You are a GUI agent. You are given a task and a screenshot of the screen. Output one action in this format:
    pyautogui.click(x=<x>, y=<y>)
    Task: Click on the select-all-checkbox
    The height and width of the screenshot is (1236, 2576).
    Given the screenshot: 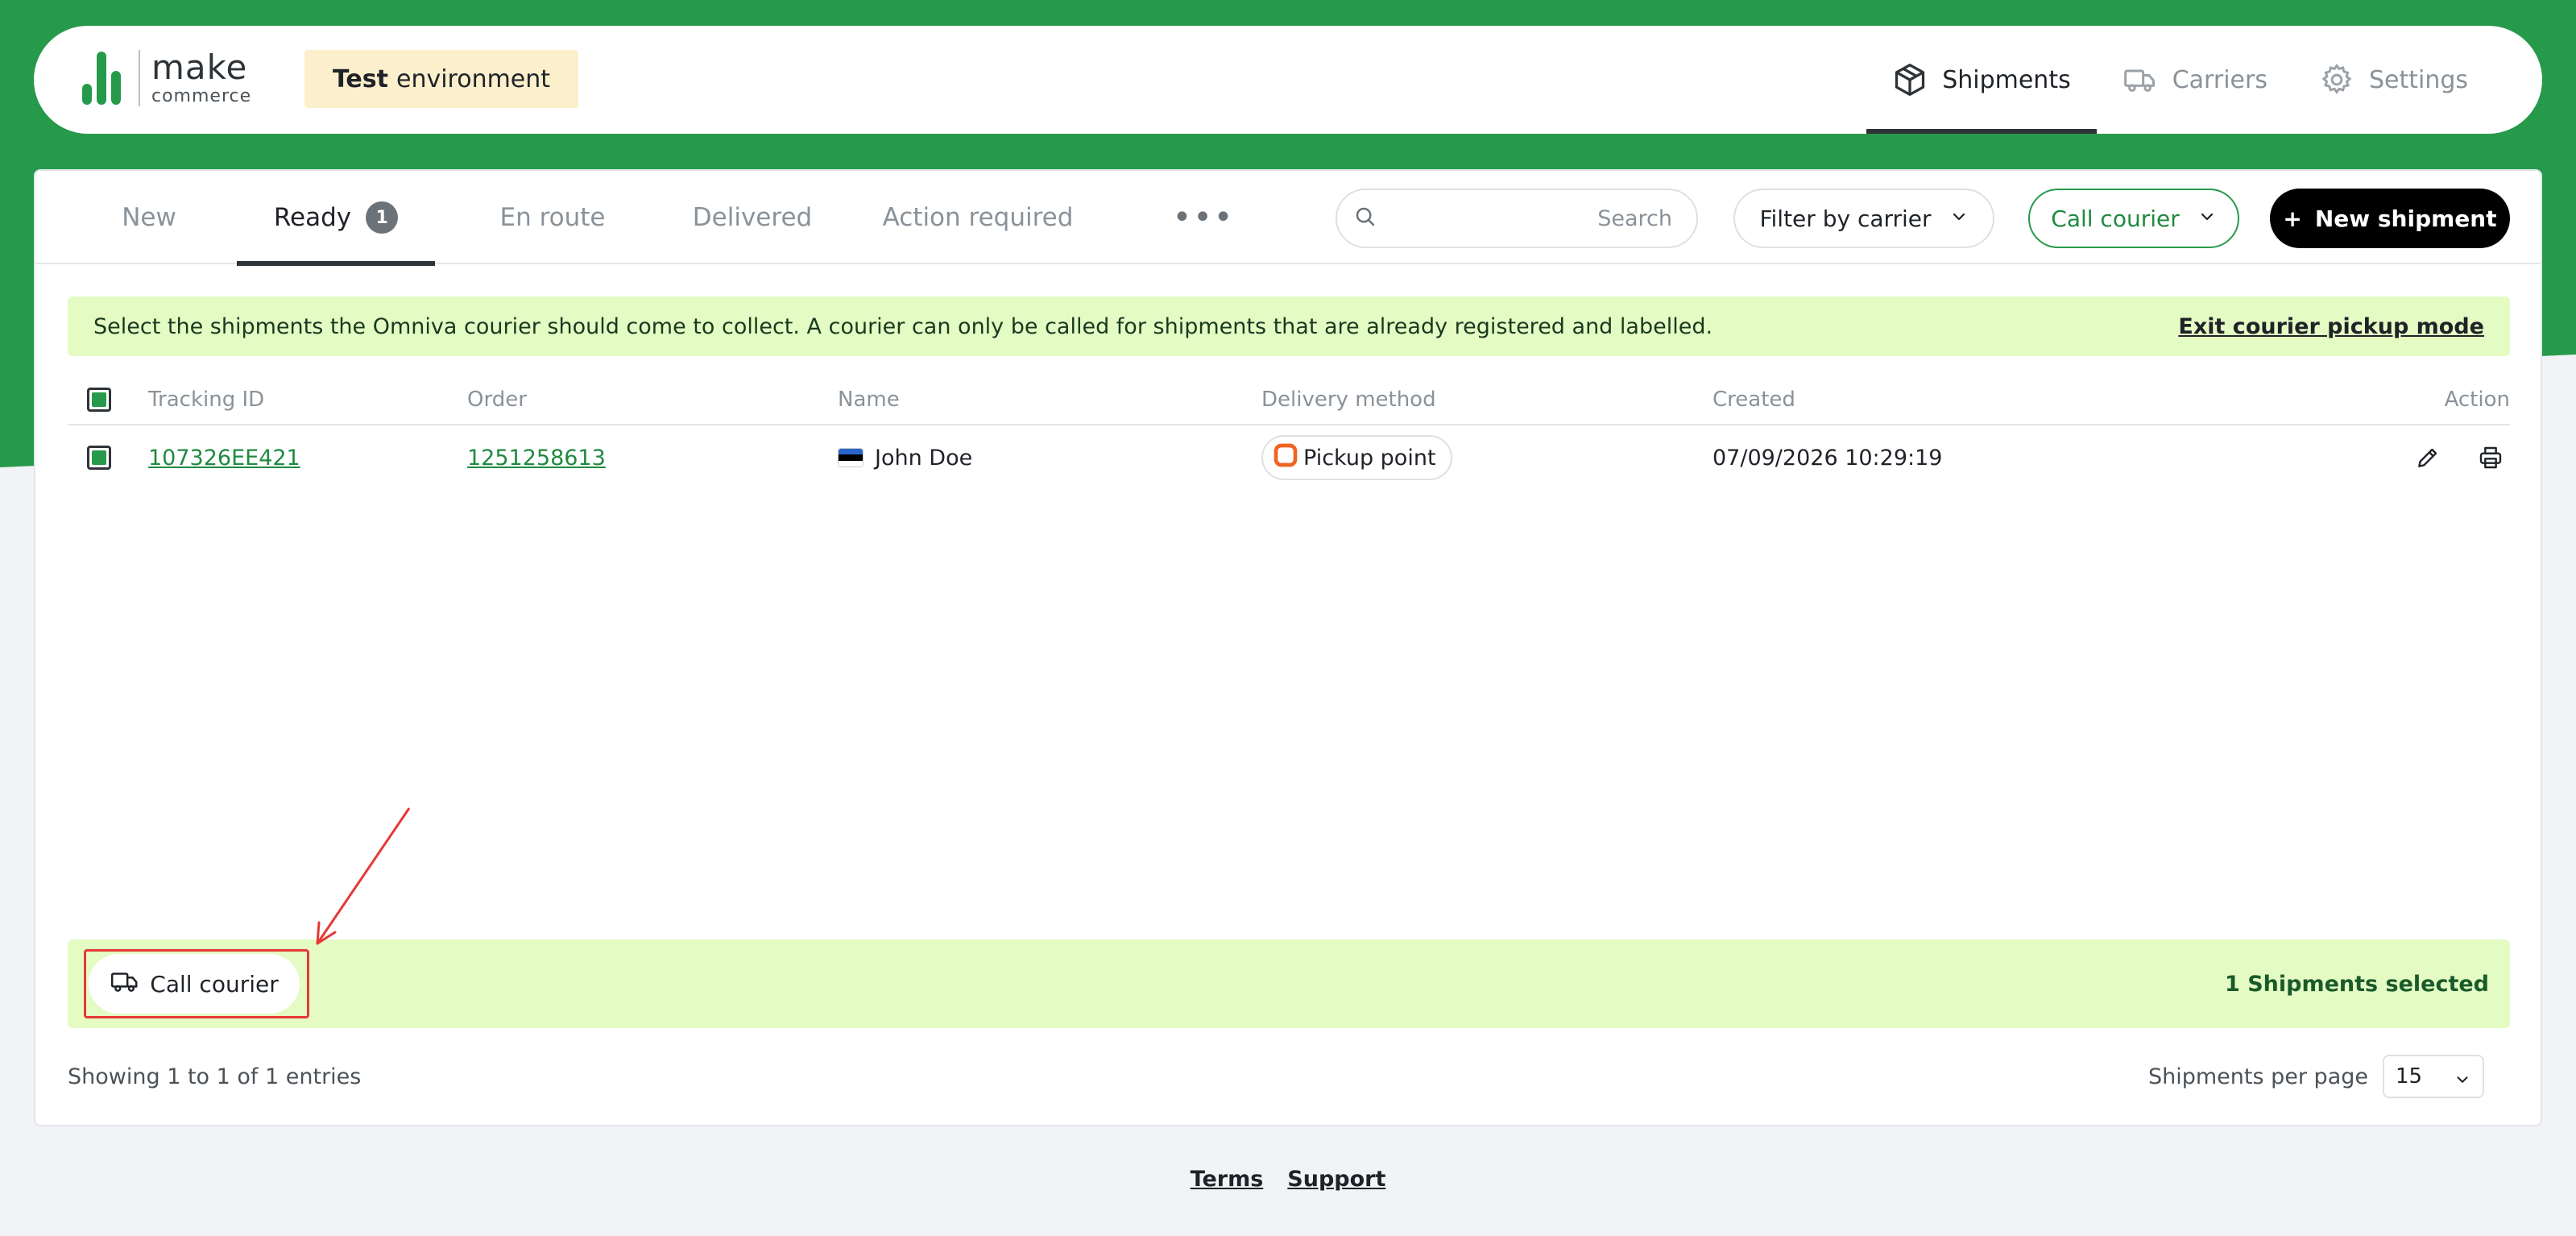 What is the action you would take?
    pyautogui.click(x=99, y=400)
    